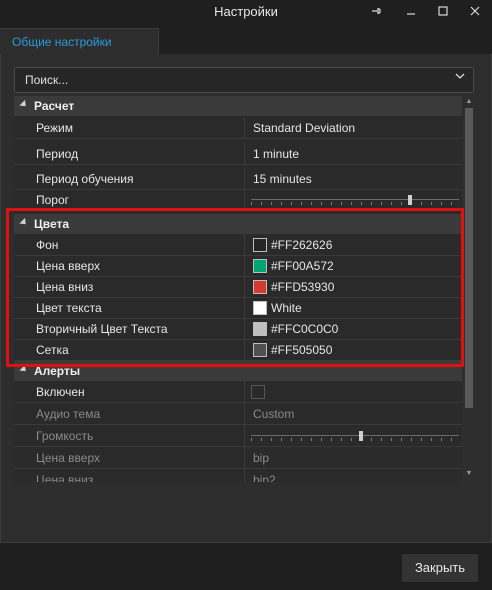 The height and width of the screenshot is (590, 492). Describe the element at coordinates (238, 308) in the screenshot. I see `property-row-text-color: Цвет текста White` at that location.